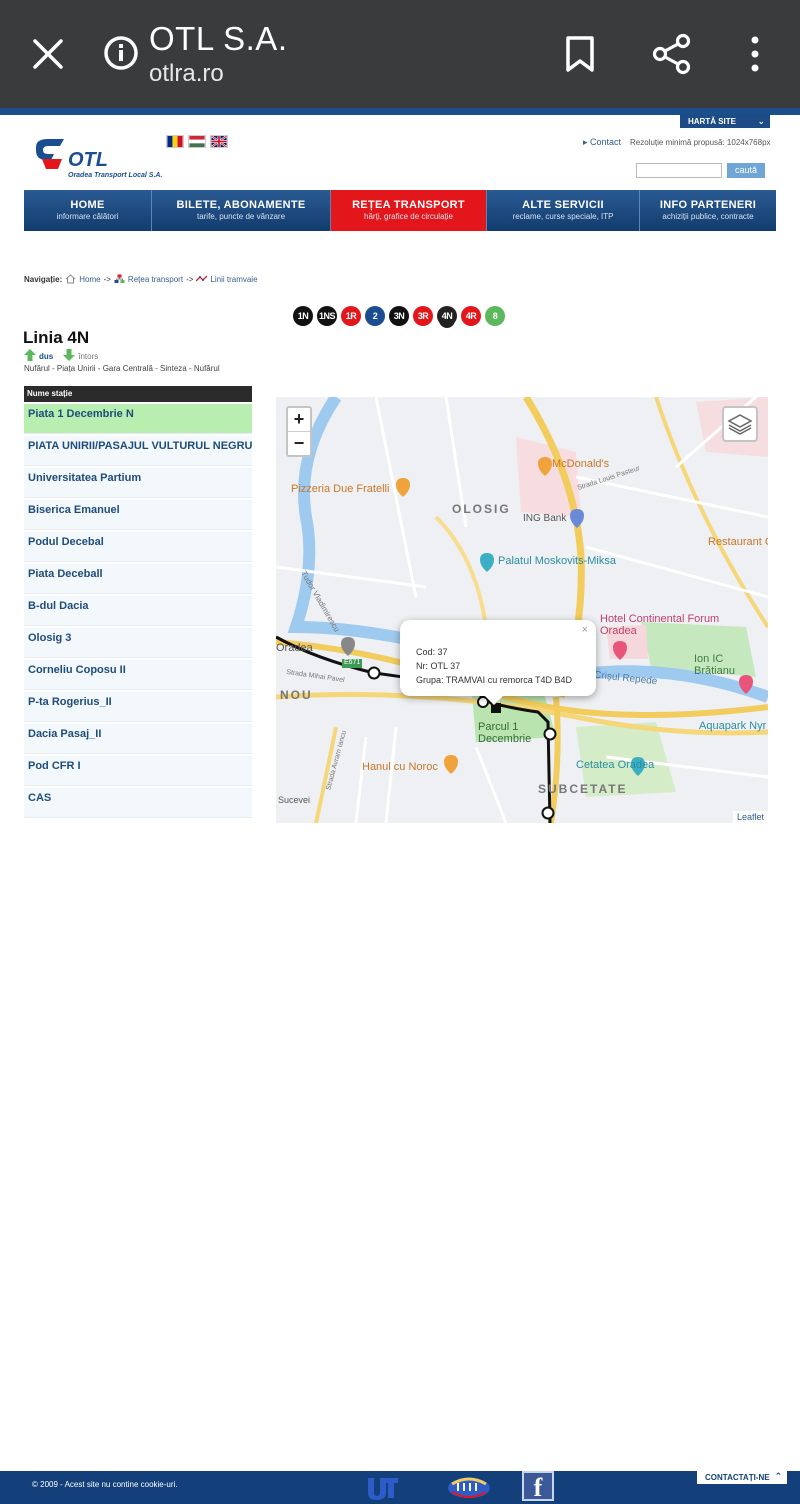 Image resolution: width=800 pixels, height=1504 pixels. I want to click on site-url: otlra.ro, so click(186, 74).